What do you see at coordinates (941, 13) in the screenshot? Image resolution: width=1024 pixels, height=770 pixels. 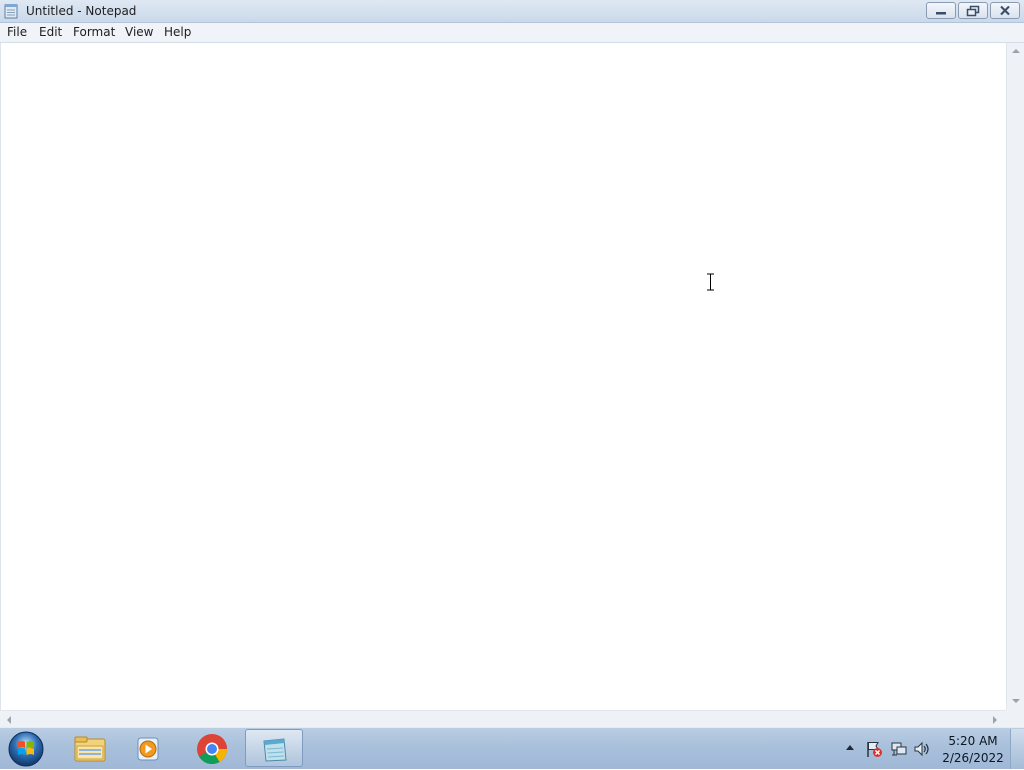 I see `minimize-icon` at bounding box center [941, 13].